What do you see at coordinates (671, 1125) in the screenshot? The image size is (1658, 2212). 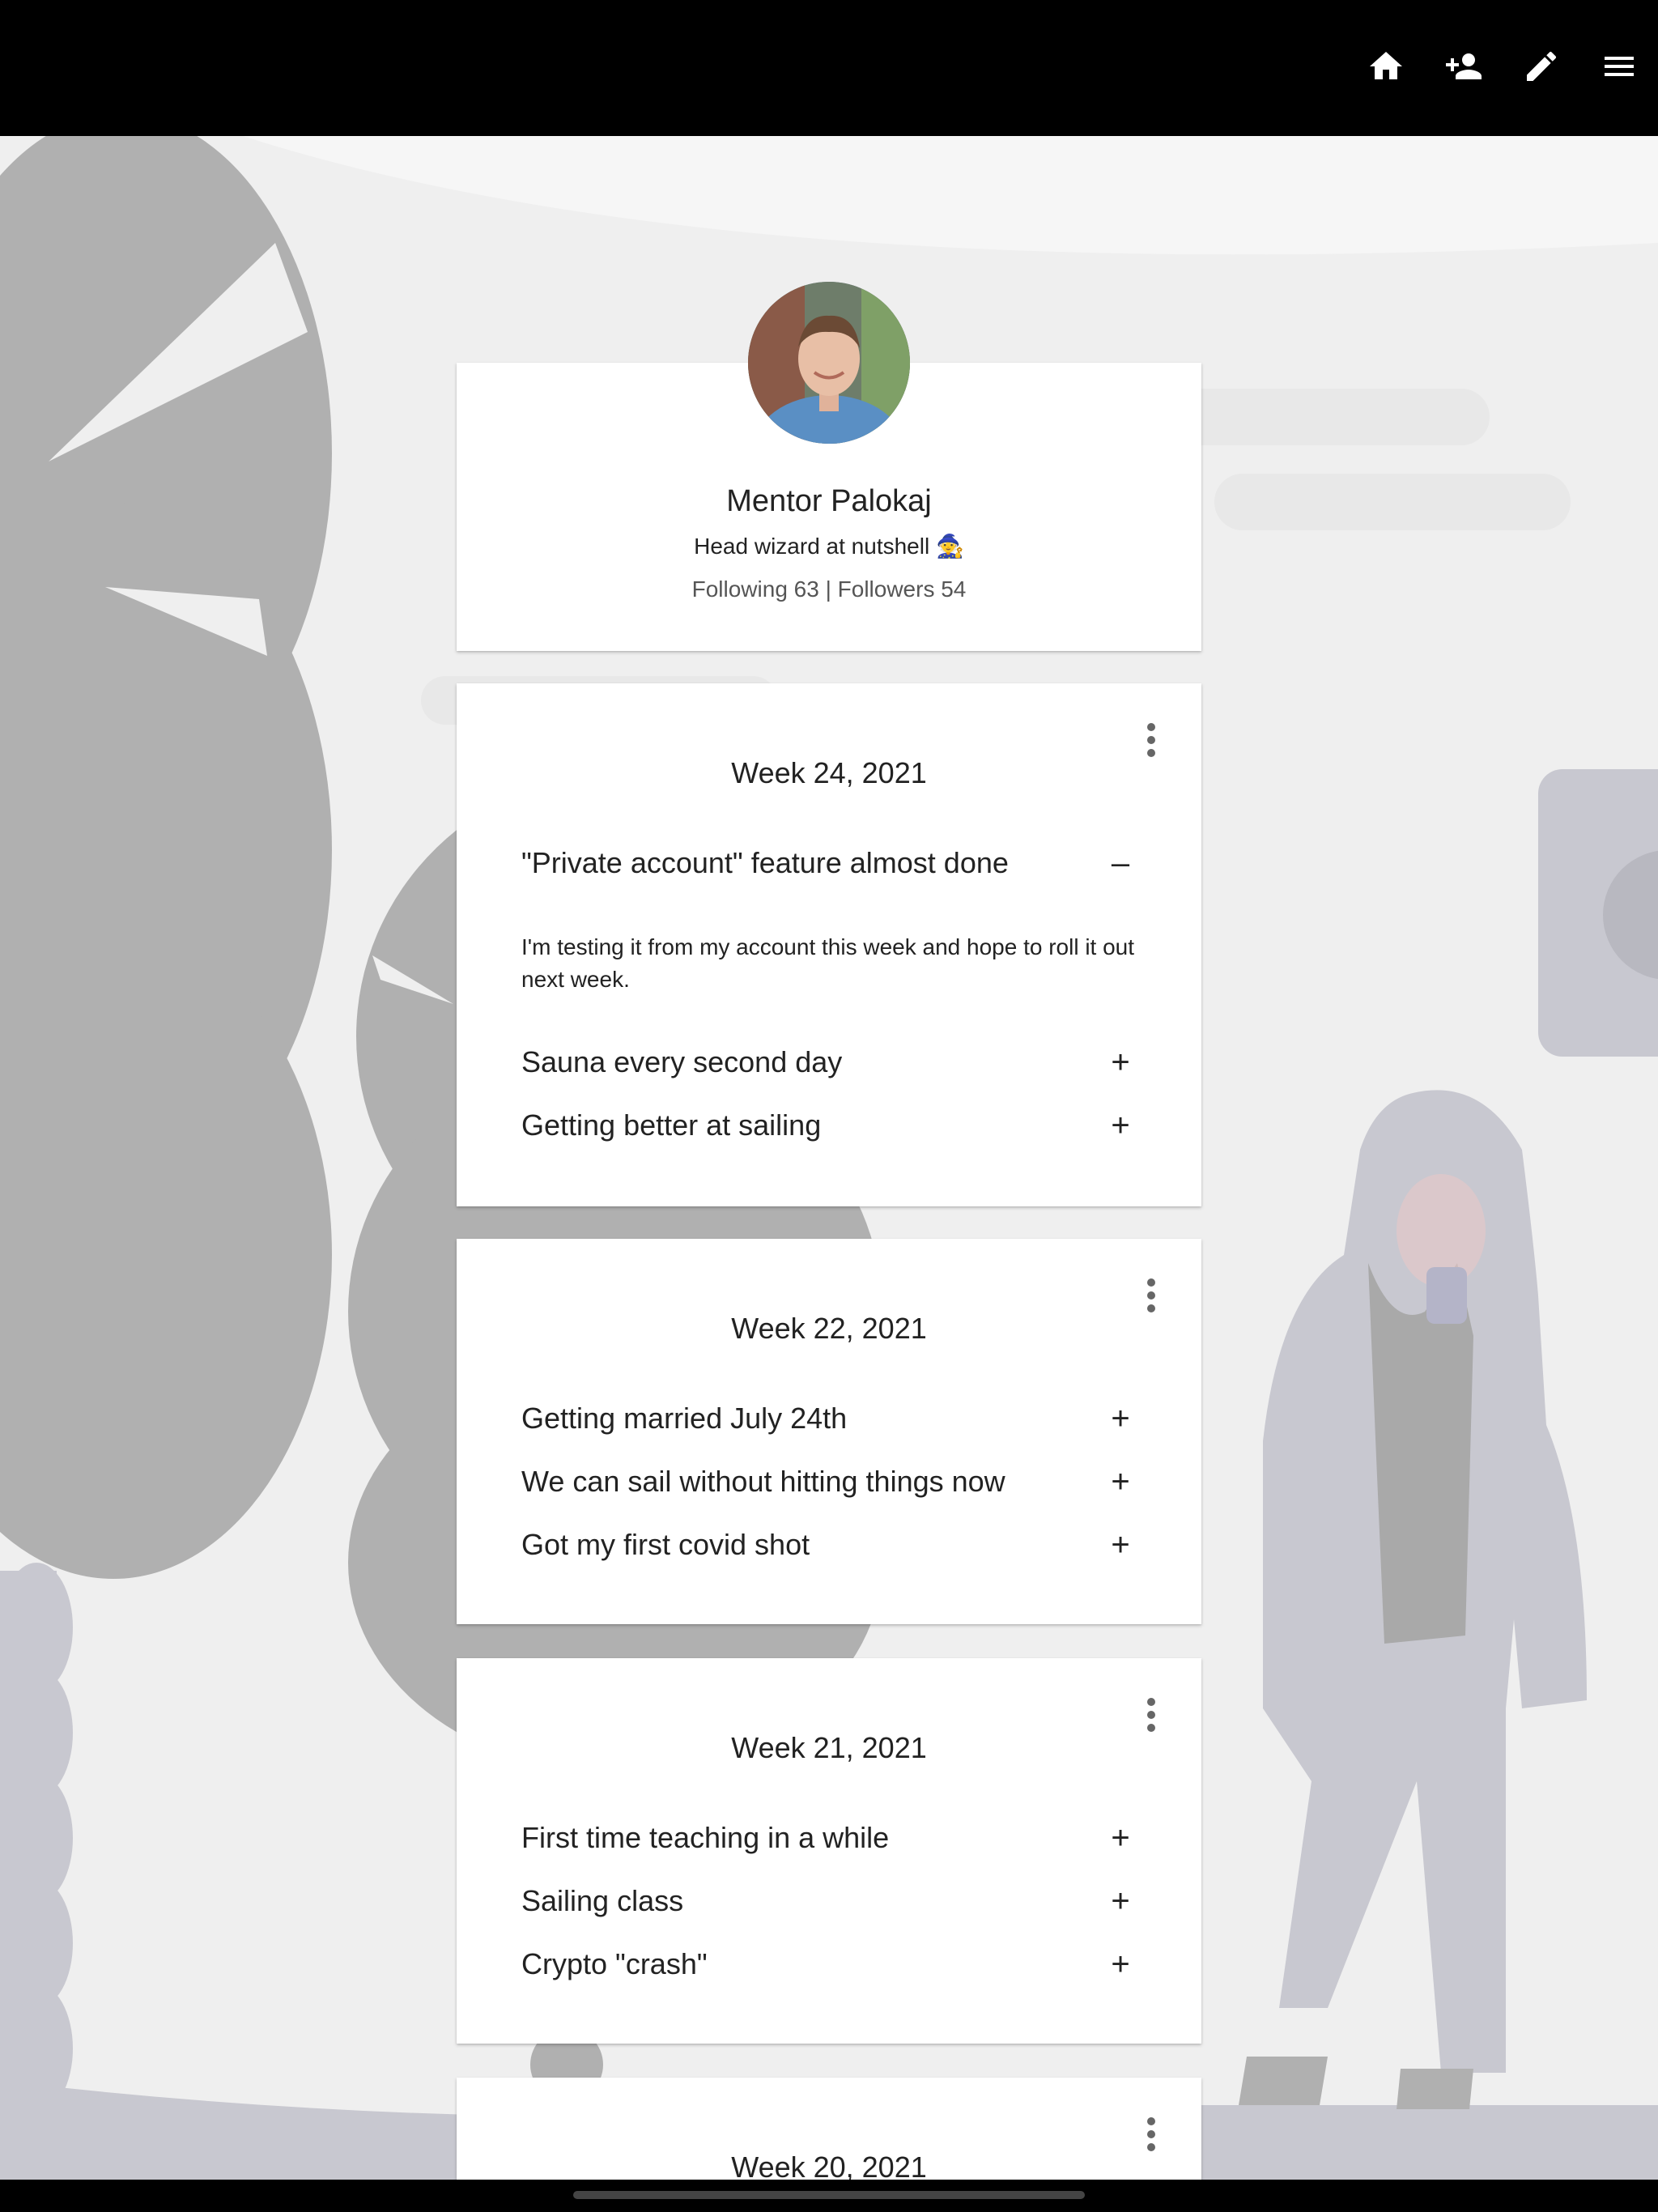 I see `item-title: Getting better at sailing` at bounding box center [671, 1125].